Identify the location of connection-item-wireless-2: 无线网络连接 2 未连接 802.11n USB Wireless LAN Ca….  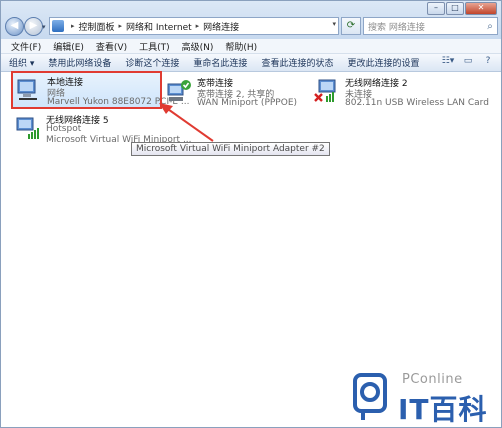
(400, 91).